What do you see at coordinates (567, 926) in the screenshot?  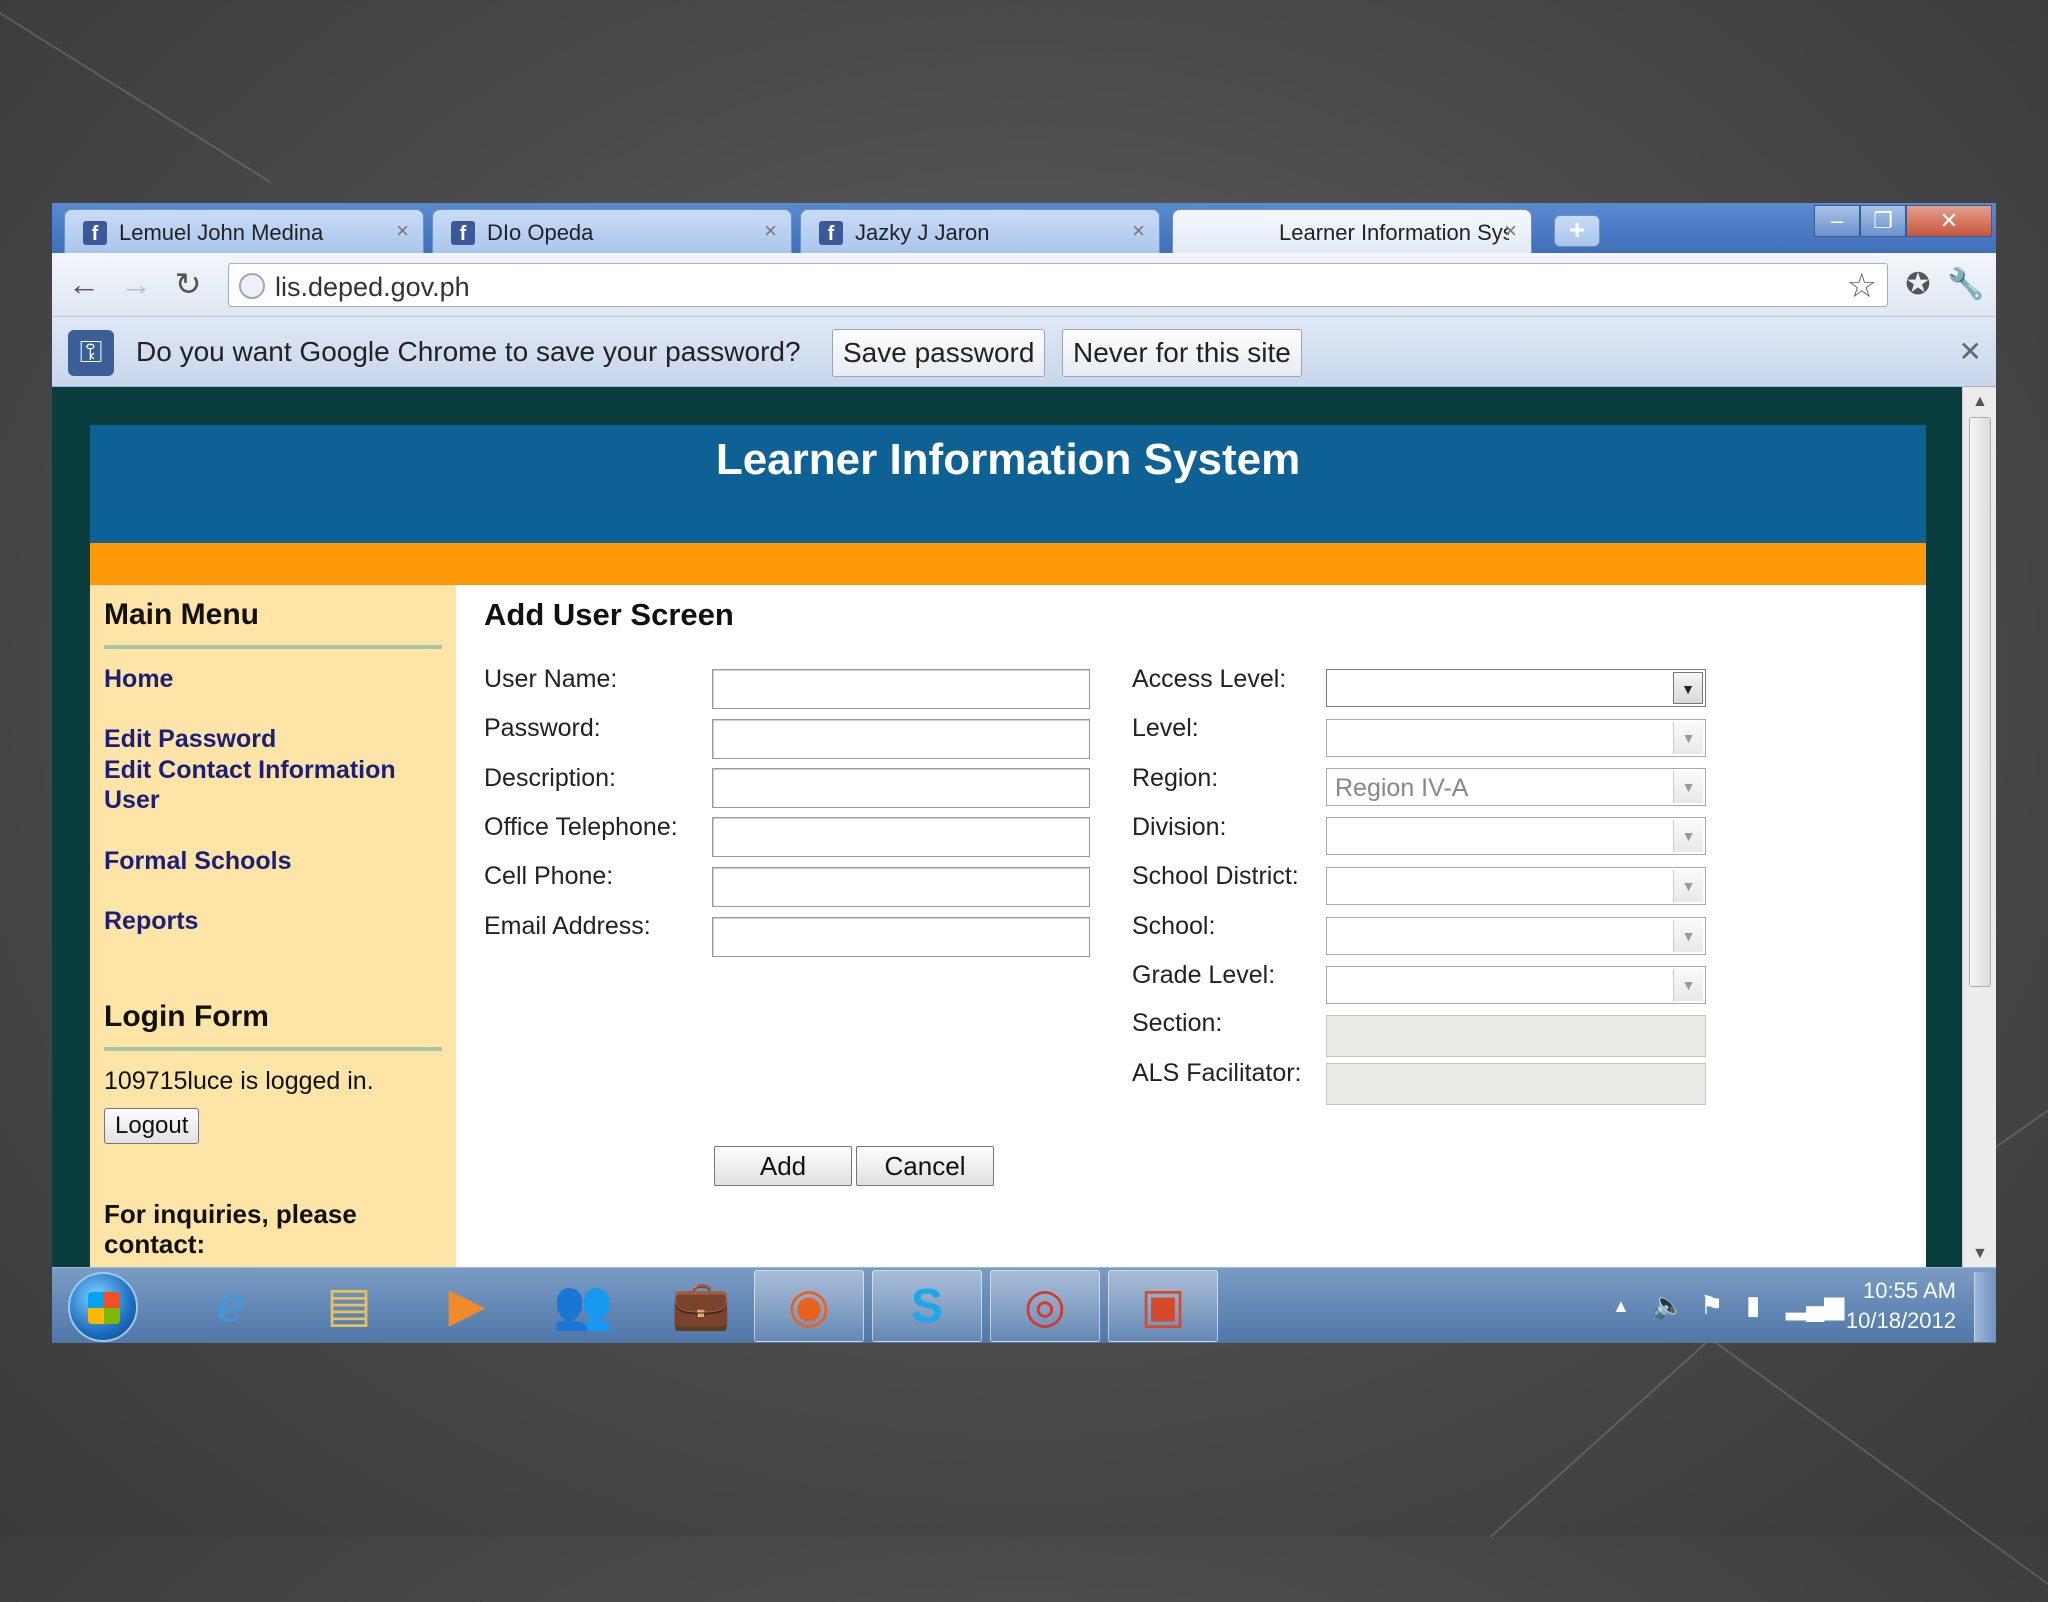 I see `email-address-label: Email Address:` at bounding box center [567, 926].